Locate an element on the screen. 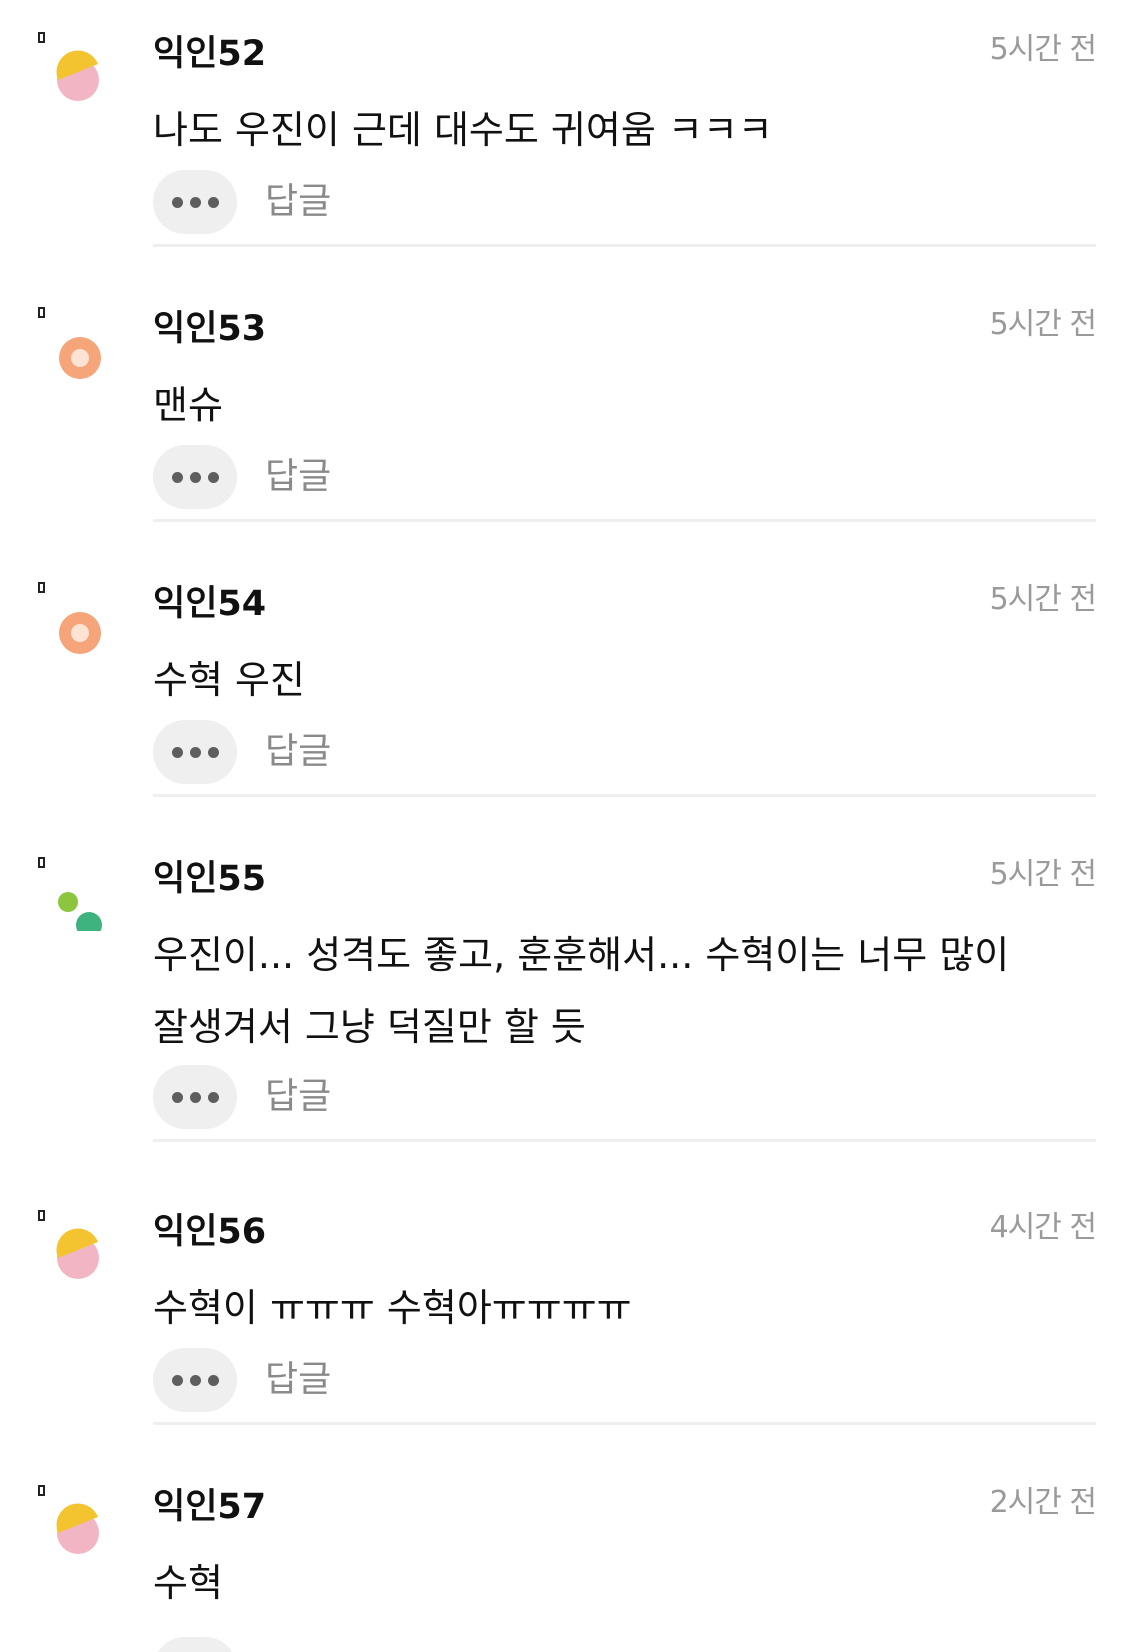  nickname: 익인57 is located at coordinates (210, 1507).